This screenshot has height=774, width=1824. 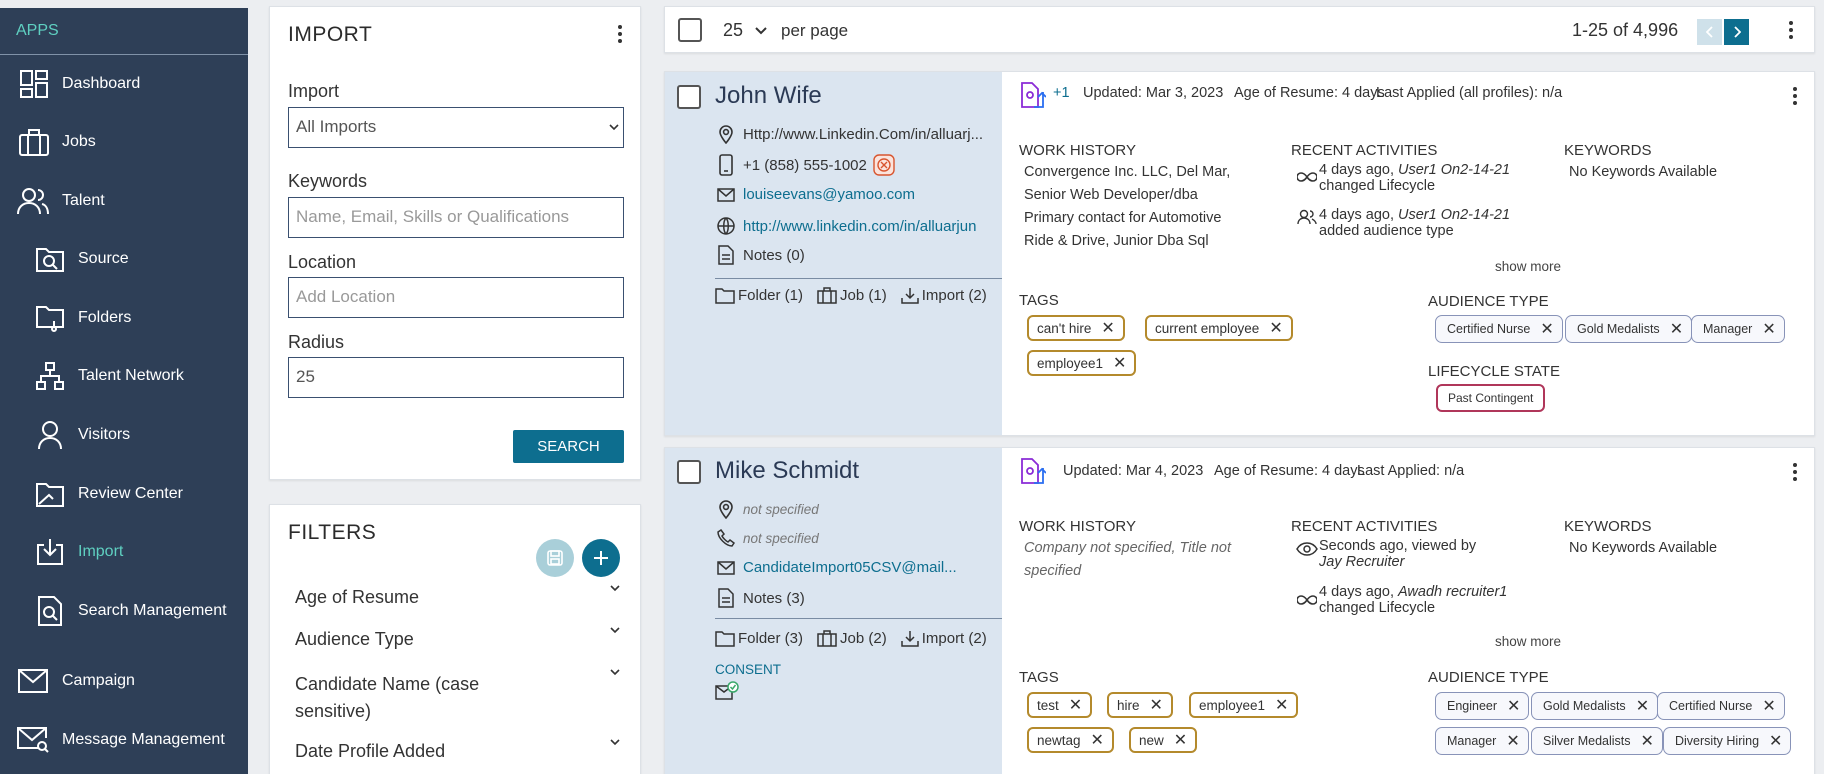 I want to click on lifecycle-chip: Past Contingent, so click(x=1491, y=398).